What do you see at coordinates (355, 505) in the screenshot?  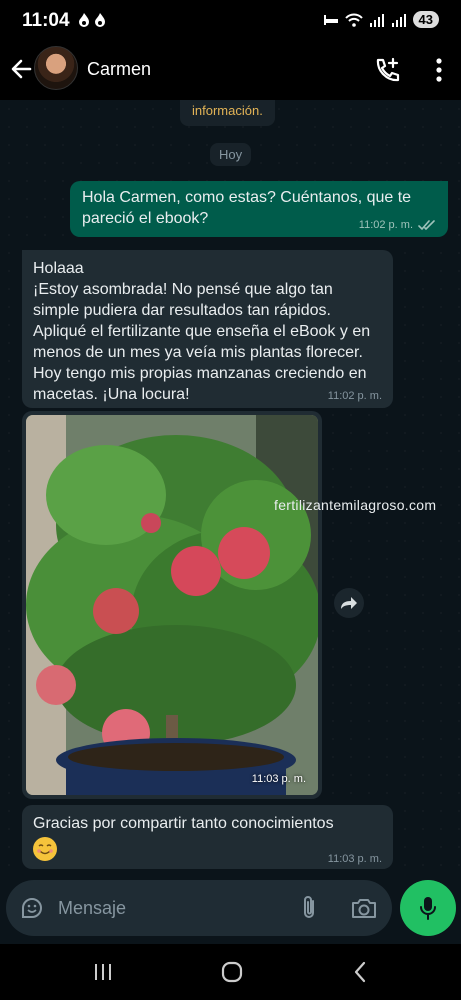 I see `watermark-text: fertilizantemilagroso.com` at bounding box center [355, 505].